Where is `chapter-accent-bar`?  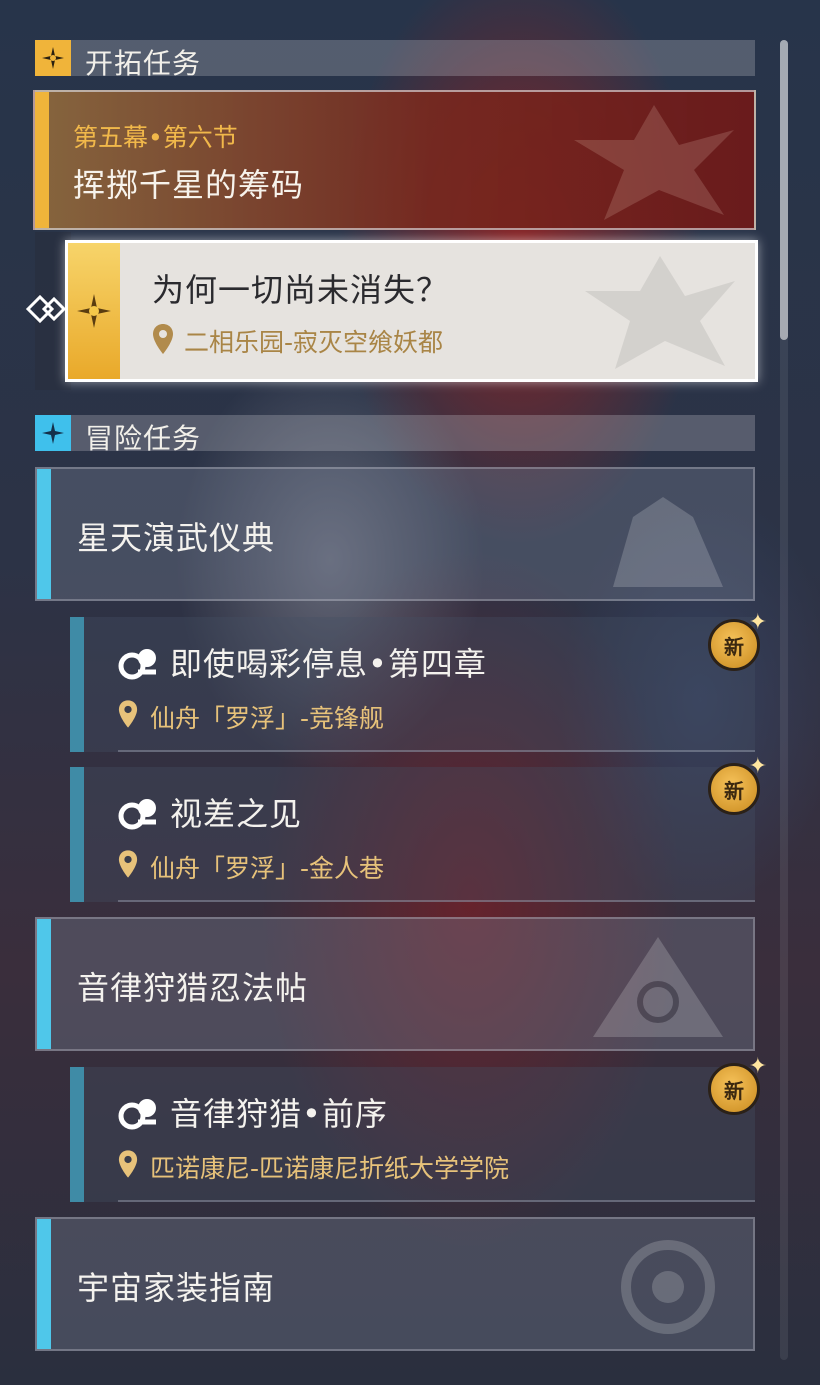
chapter-accent-bar is located at coordinates (42, 160).